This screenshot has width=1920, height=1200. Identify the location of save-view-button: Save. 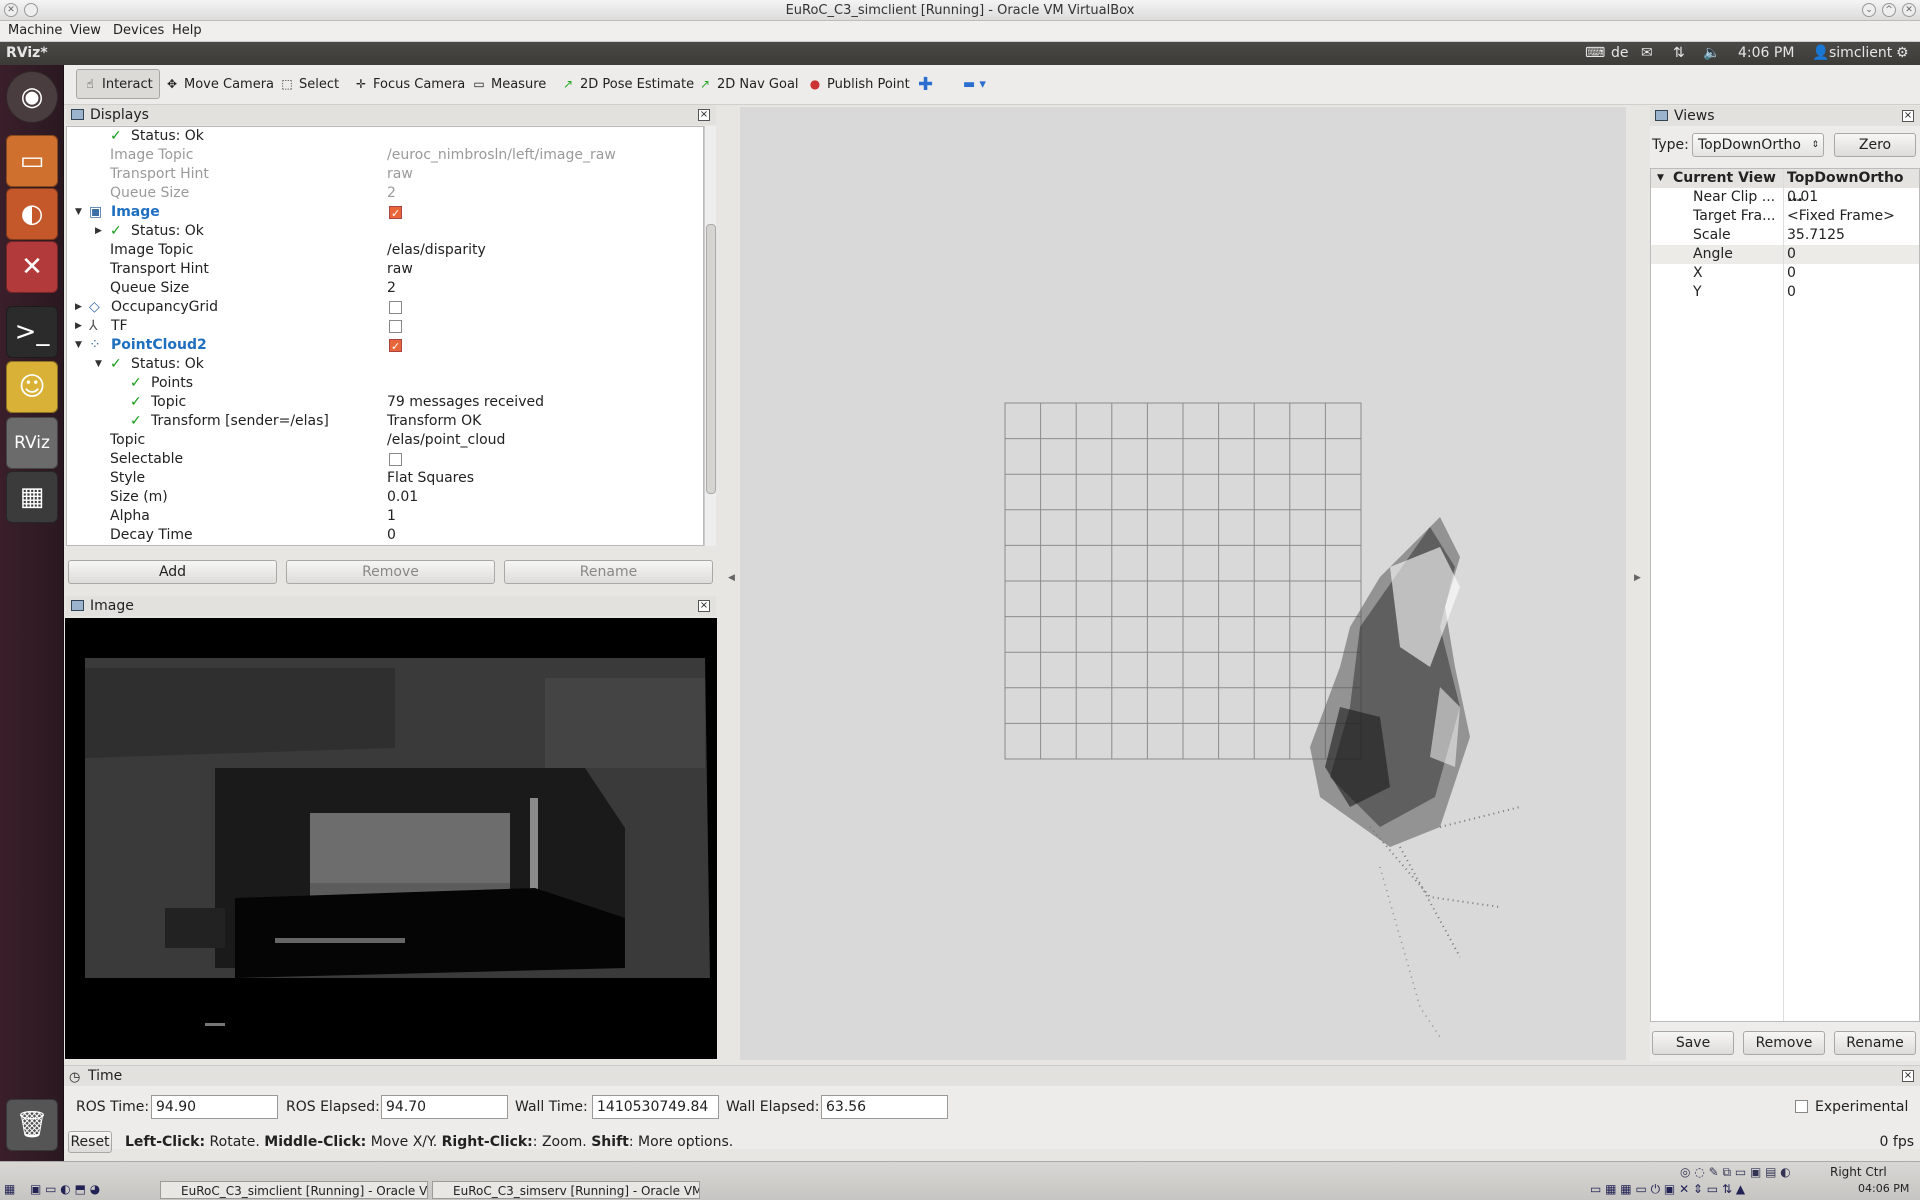
(1693, 1043).